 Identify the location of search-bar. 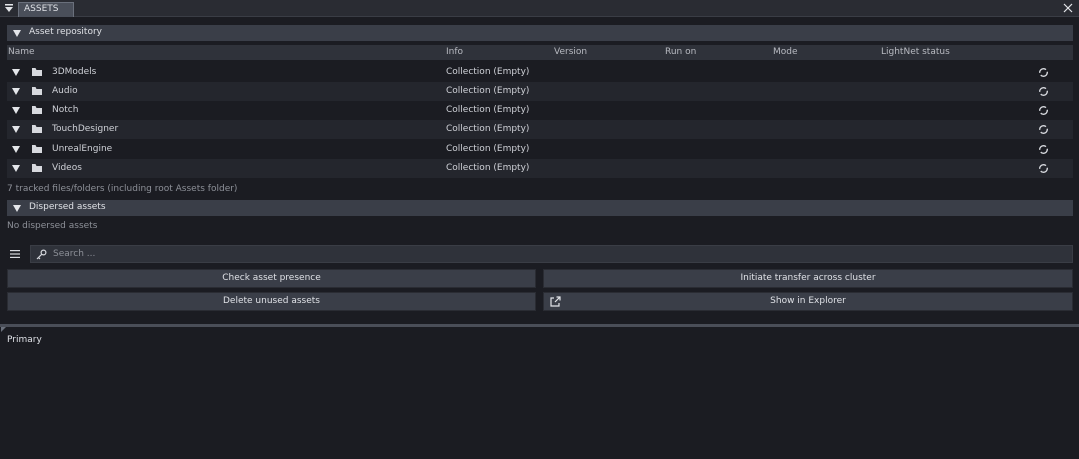
(540, 254).